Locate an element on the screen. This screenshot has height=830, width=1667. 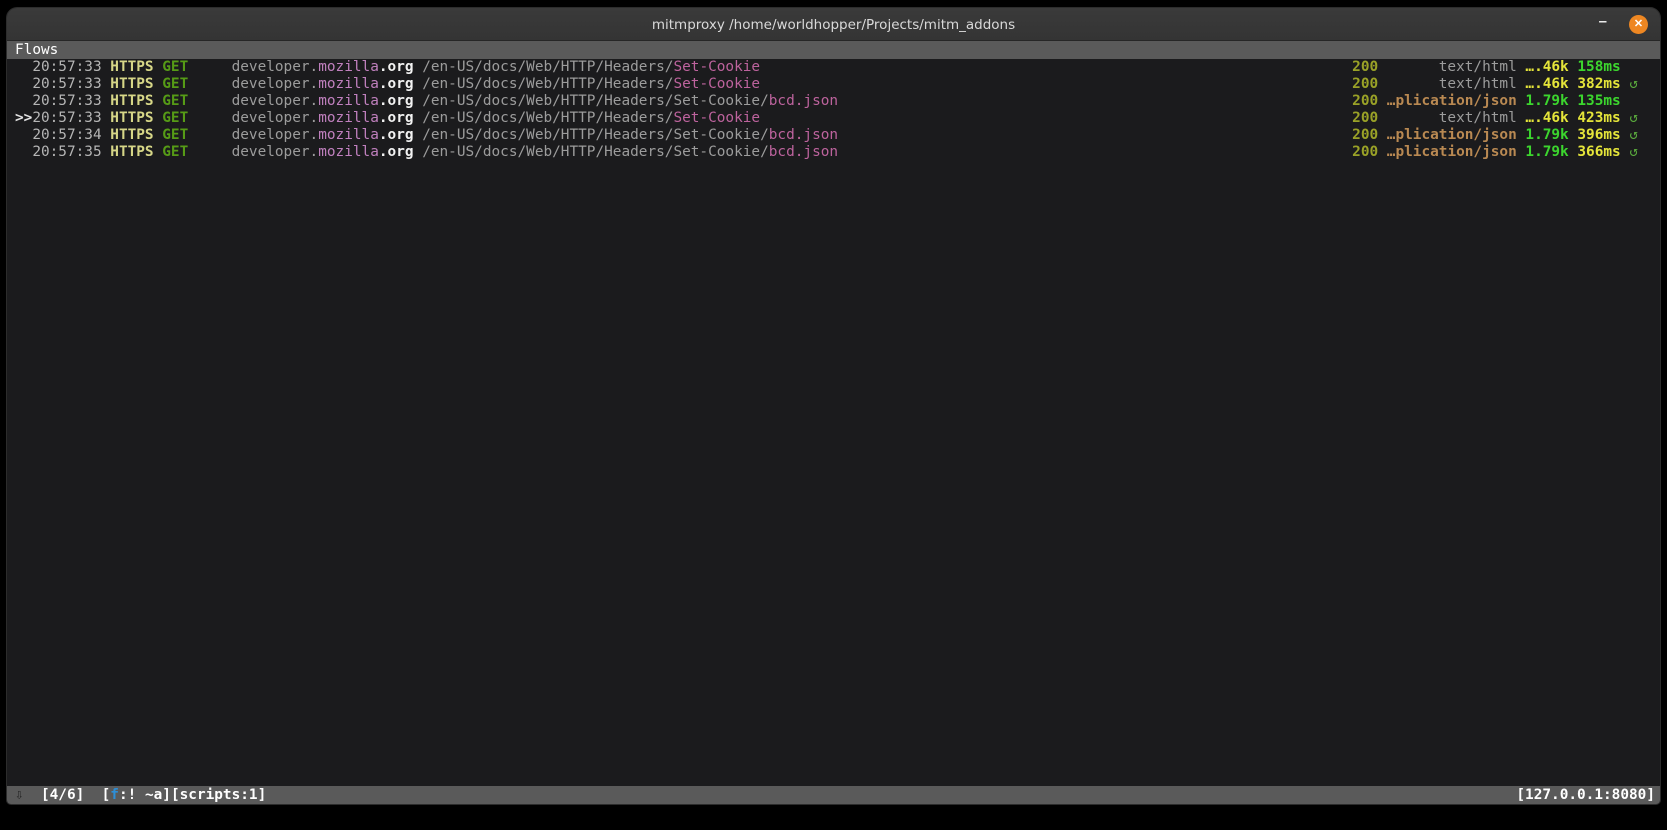
flow-duration: 366ms is located at coordinates (1599, 152).